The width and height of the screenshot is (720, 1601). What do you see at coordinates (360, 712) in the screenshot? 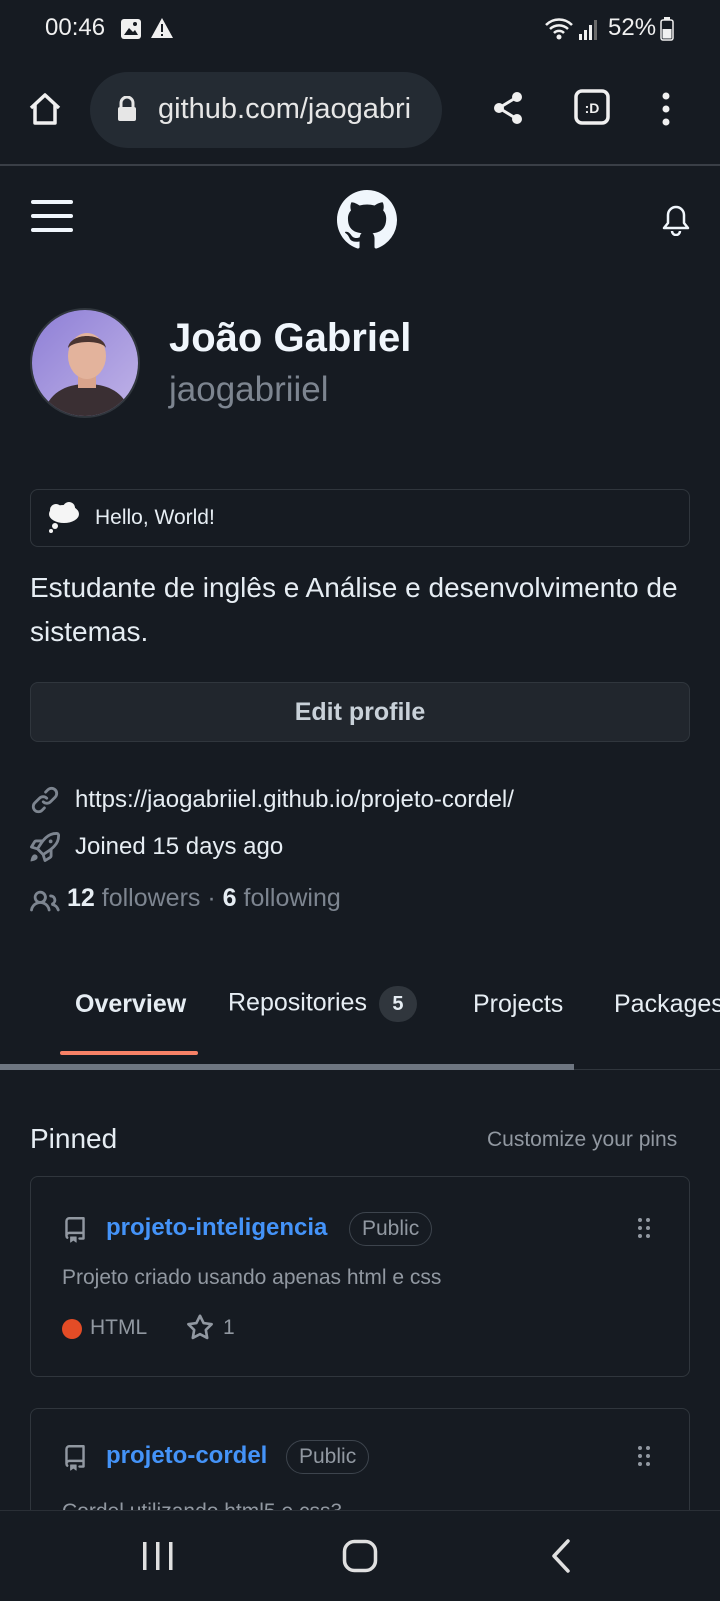
I see `edit-profile-button: Edit profile` at bounding box center [360, 712].